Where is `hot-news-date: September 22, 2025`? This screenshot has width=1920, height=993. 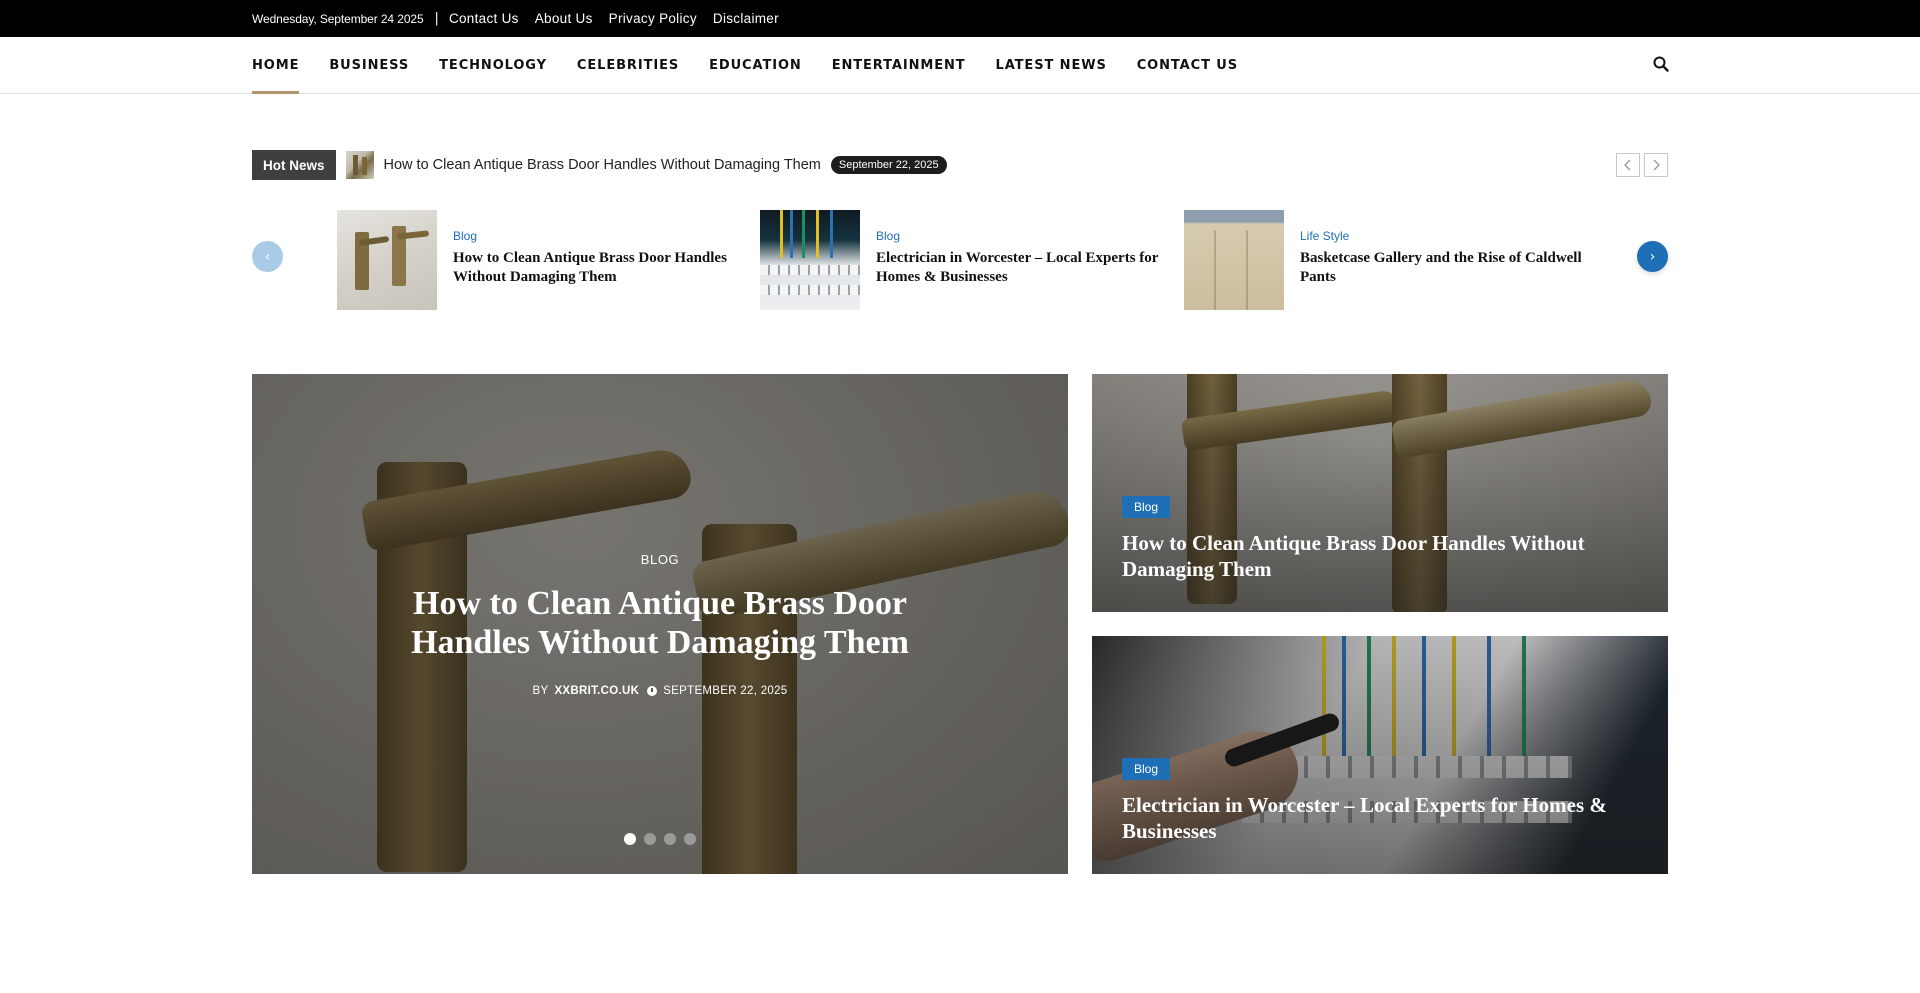
hot-news-date: September 22, 2025 is located at coordinates (888, 165).